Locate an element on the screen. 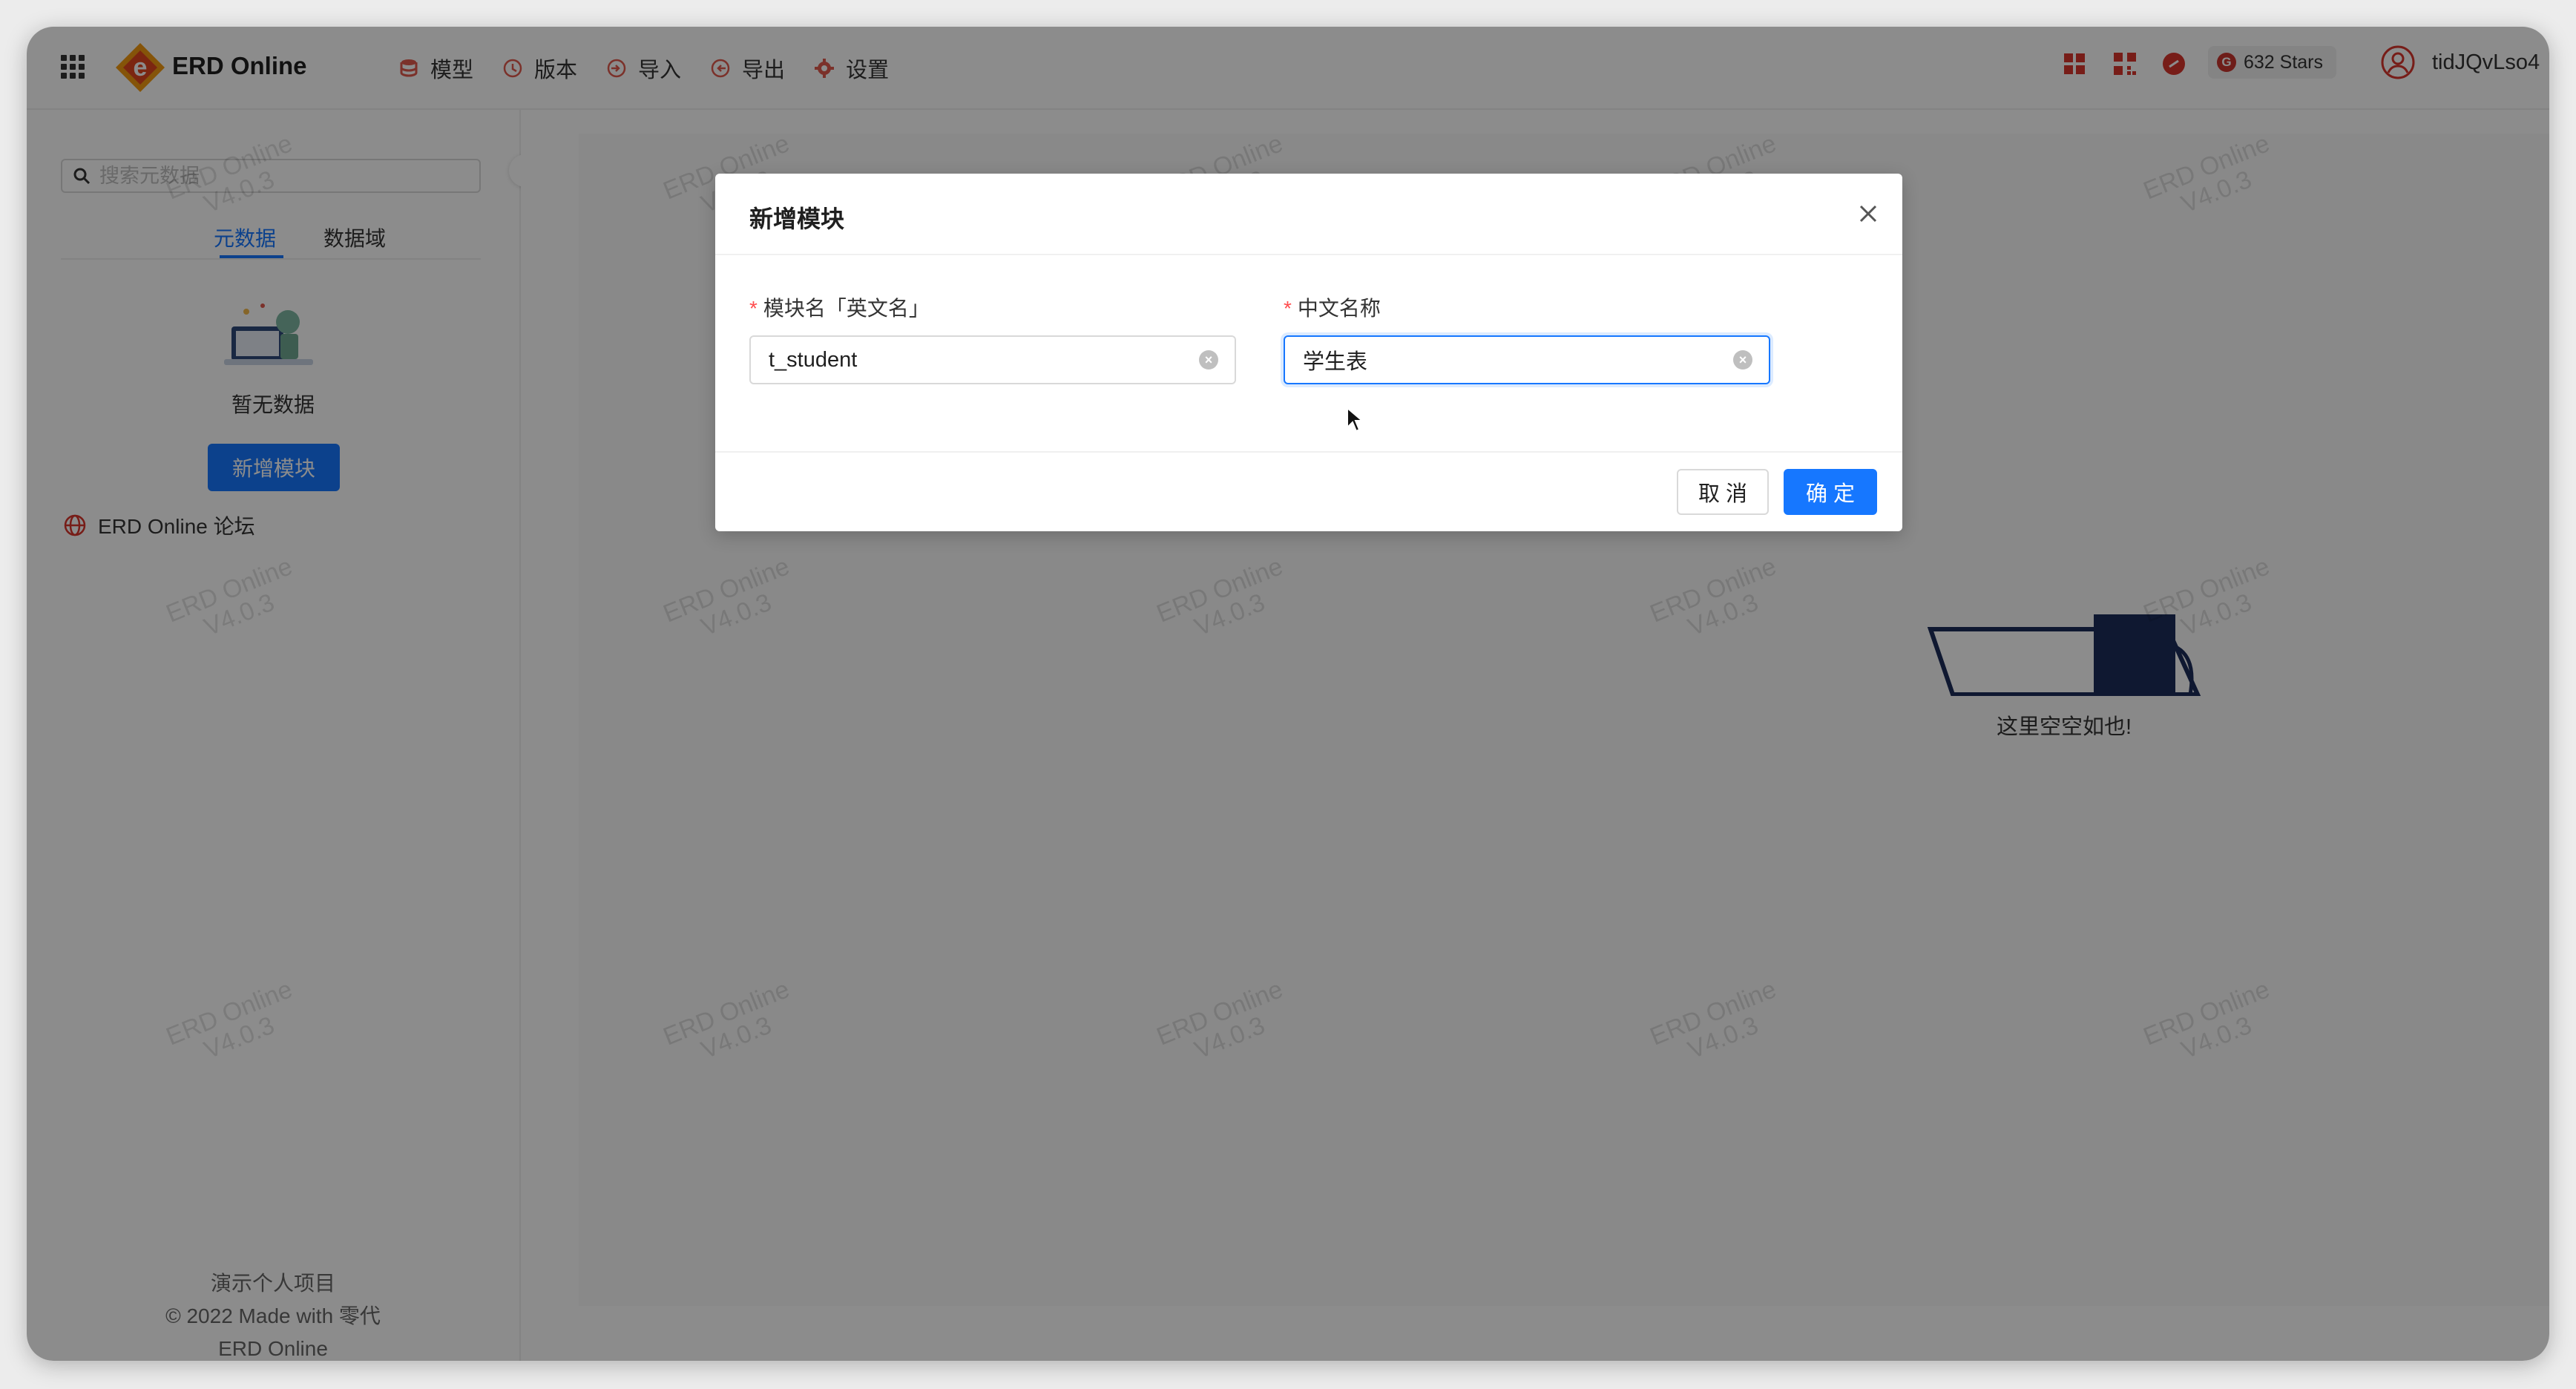  dialog-title: 新增模块 is located at coordinates (797, 219).